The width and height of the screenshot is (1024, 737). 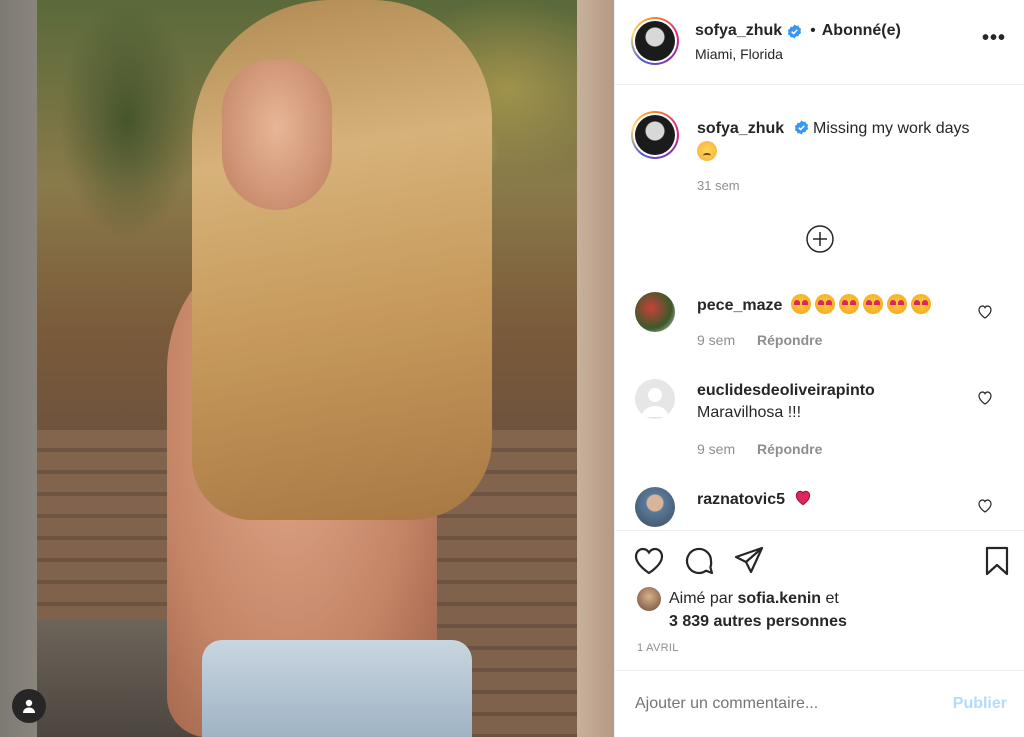 What do you see at coordinates (798, 54) in the screenshot?
I see `post-location: Miami, Florida` at bounding box center [798, 54].